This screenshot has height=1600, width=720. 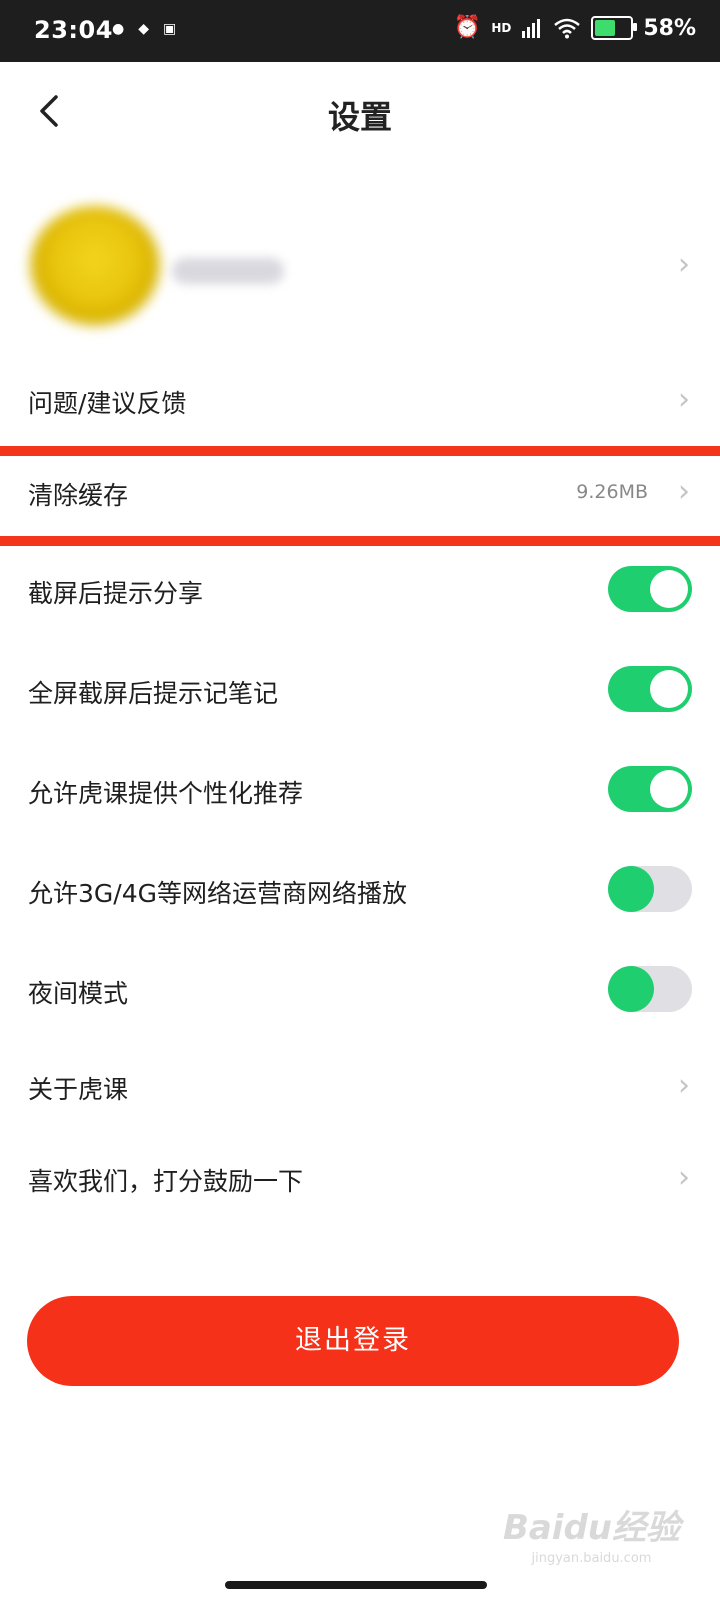 What do you see at coordinates (116, 593) in the screenshot?
I see `screenshot-share-label: 截屏后提示分享` at bounding box center [116, 593].